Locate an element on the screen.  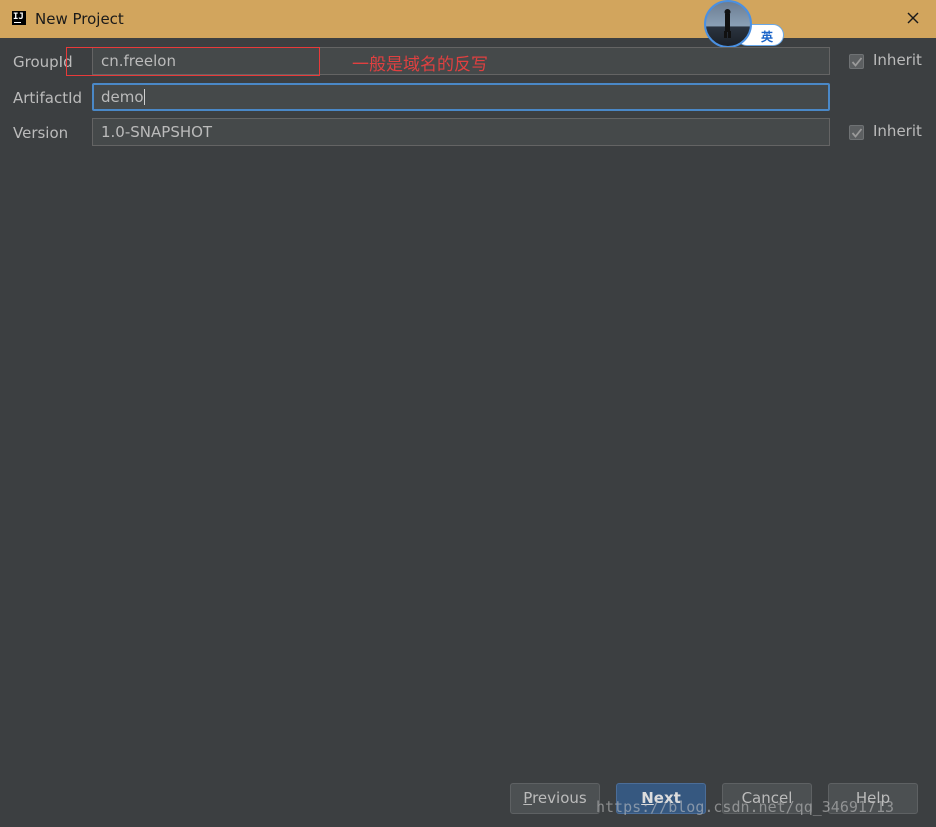
intellij-app-icon: IJ is located at coordinates (19, 18).